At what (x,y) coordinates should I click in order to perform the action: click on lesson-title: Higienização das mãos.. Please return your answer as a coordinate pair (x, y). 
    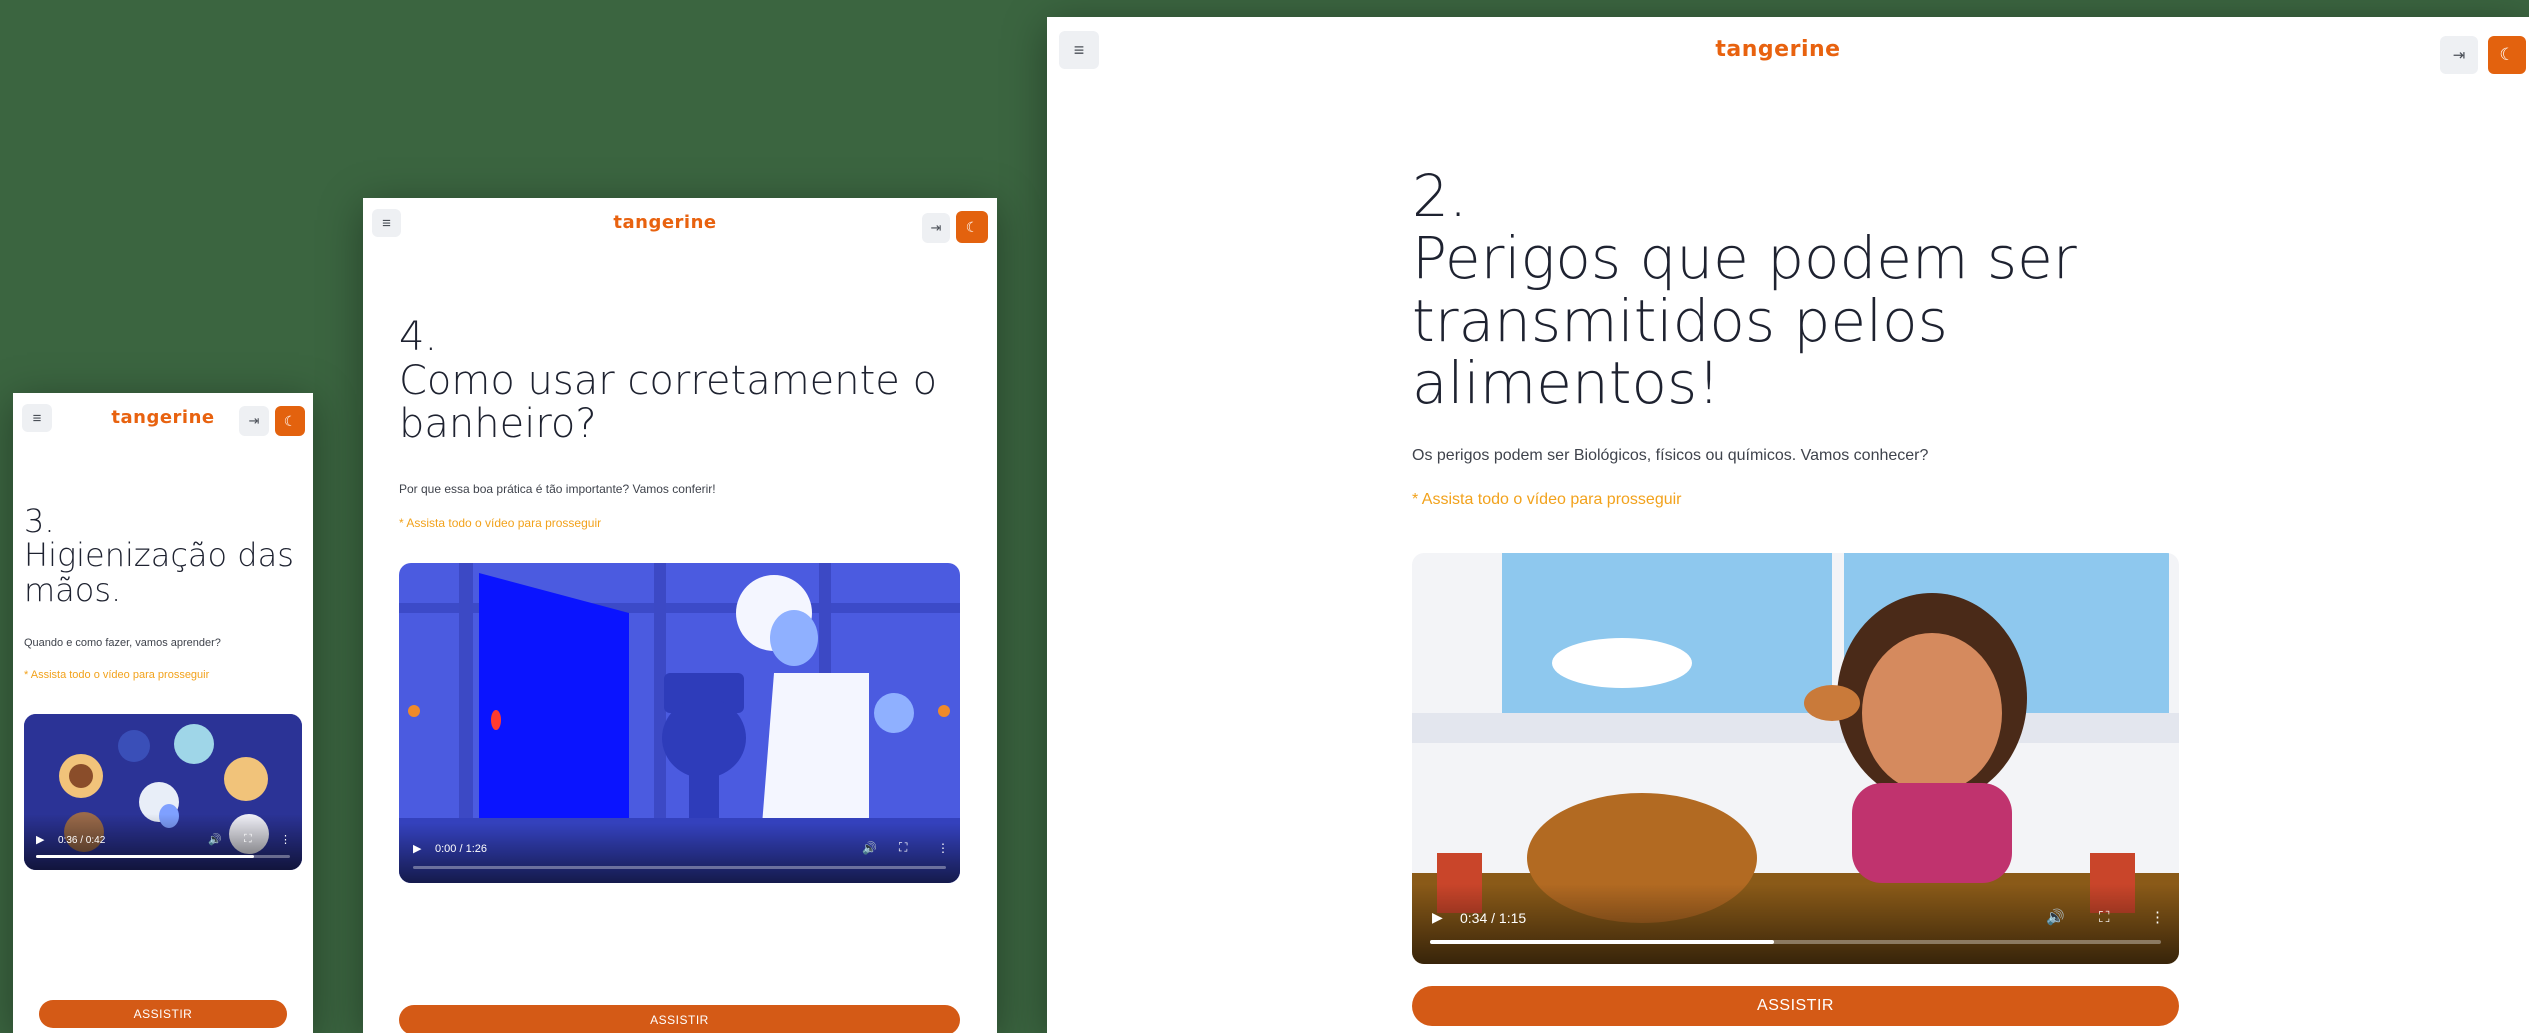
    Looking at the image, I should click on (159, 572).